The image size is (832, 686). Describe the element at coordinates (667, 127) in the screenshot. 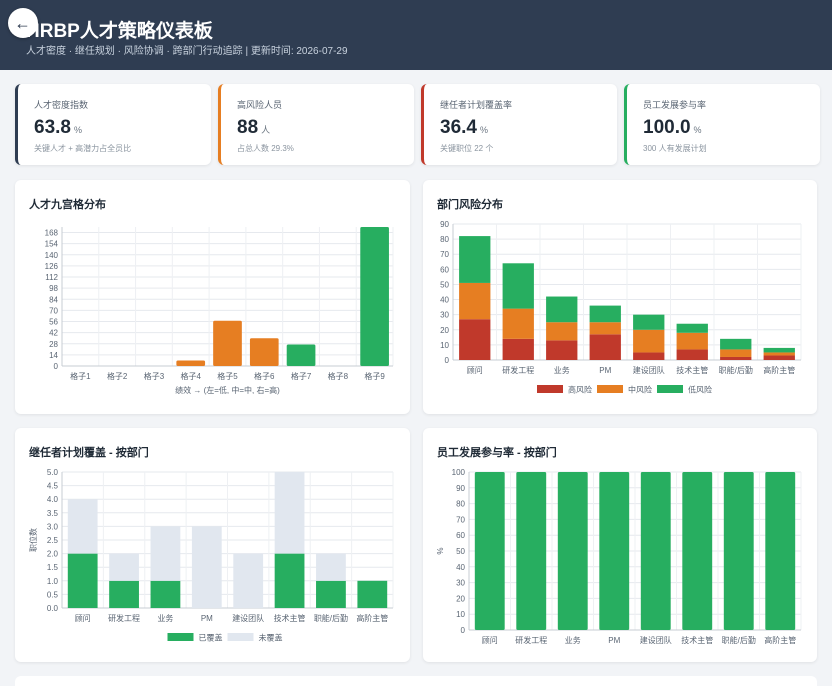

I see `kpi-number: 100.0` at that location.